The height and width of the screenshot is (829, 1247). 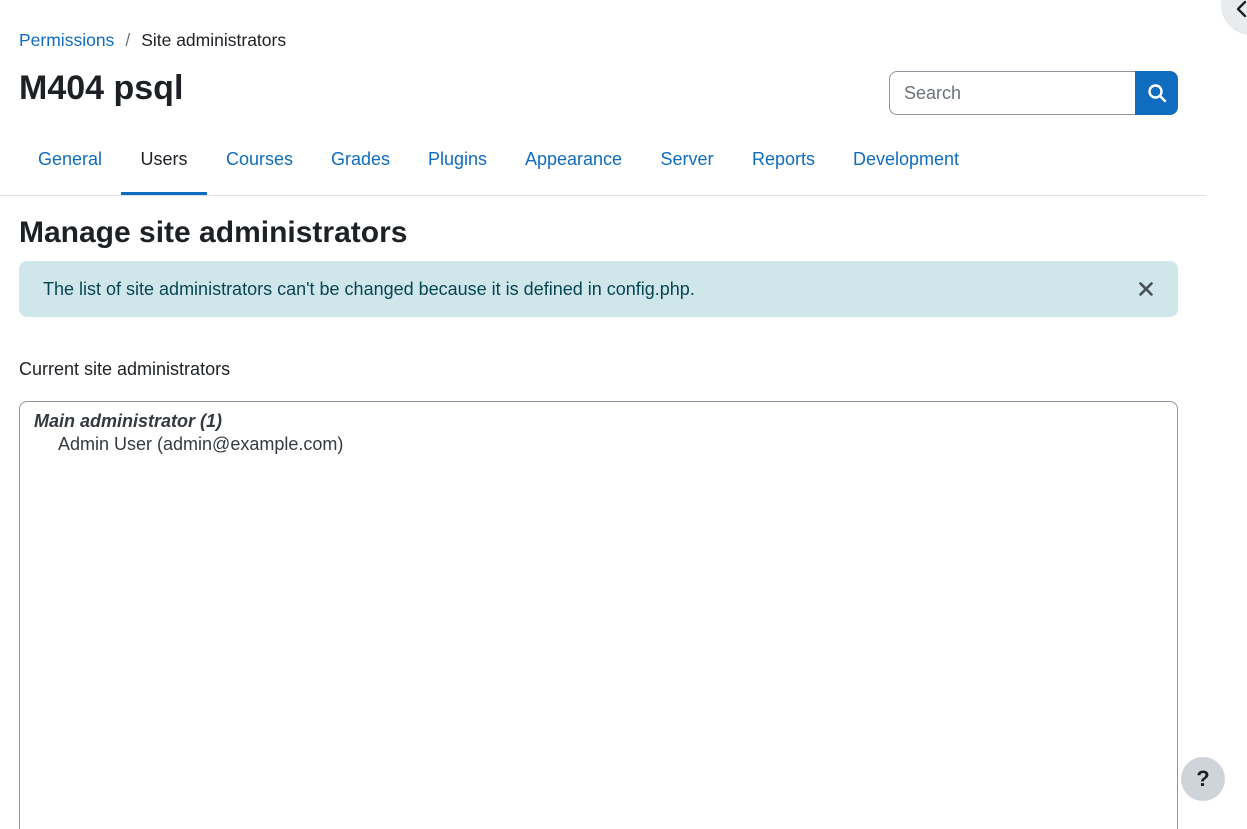 What do you see at coordinates (783, 165) in the screenshot?
I see `tab-reports: Reports` at bounding box center [783, 165].